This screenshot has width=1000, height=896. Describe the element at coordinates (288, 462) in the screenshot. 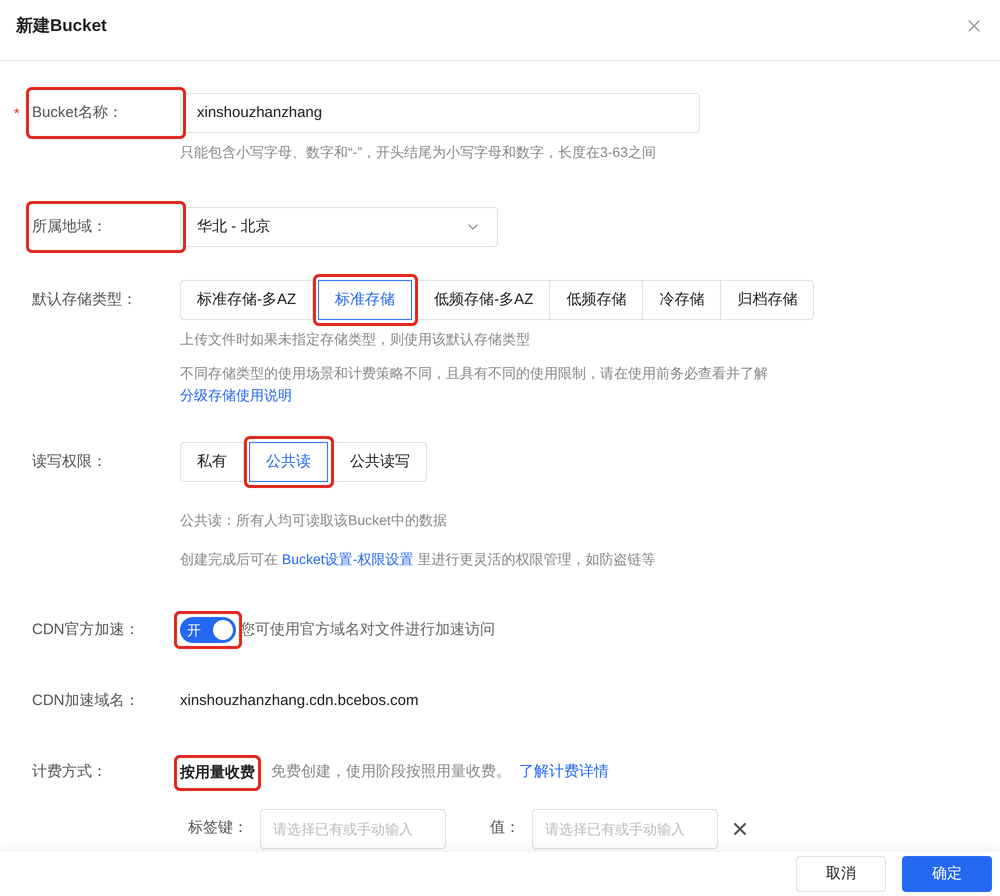

I see `segment-option: 公共读` at that location.